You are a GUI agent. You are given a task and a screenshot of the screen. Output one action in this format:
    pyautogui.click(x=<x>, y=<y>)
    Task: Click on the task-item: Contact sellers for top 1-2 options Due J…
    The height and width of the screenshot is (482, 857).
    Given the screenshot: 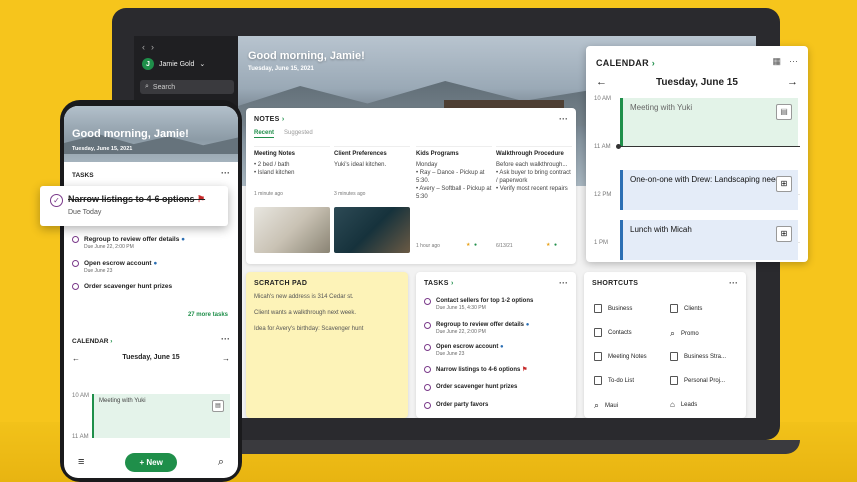 What is the action you would take?
    pyautogui.click(x=478, y=304)
    